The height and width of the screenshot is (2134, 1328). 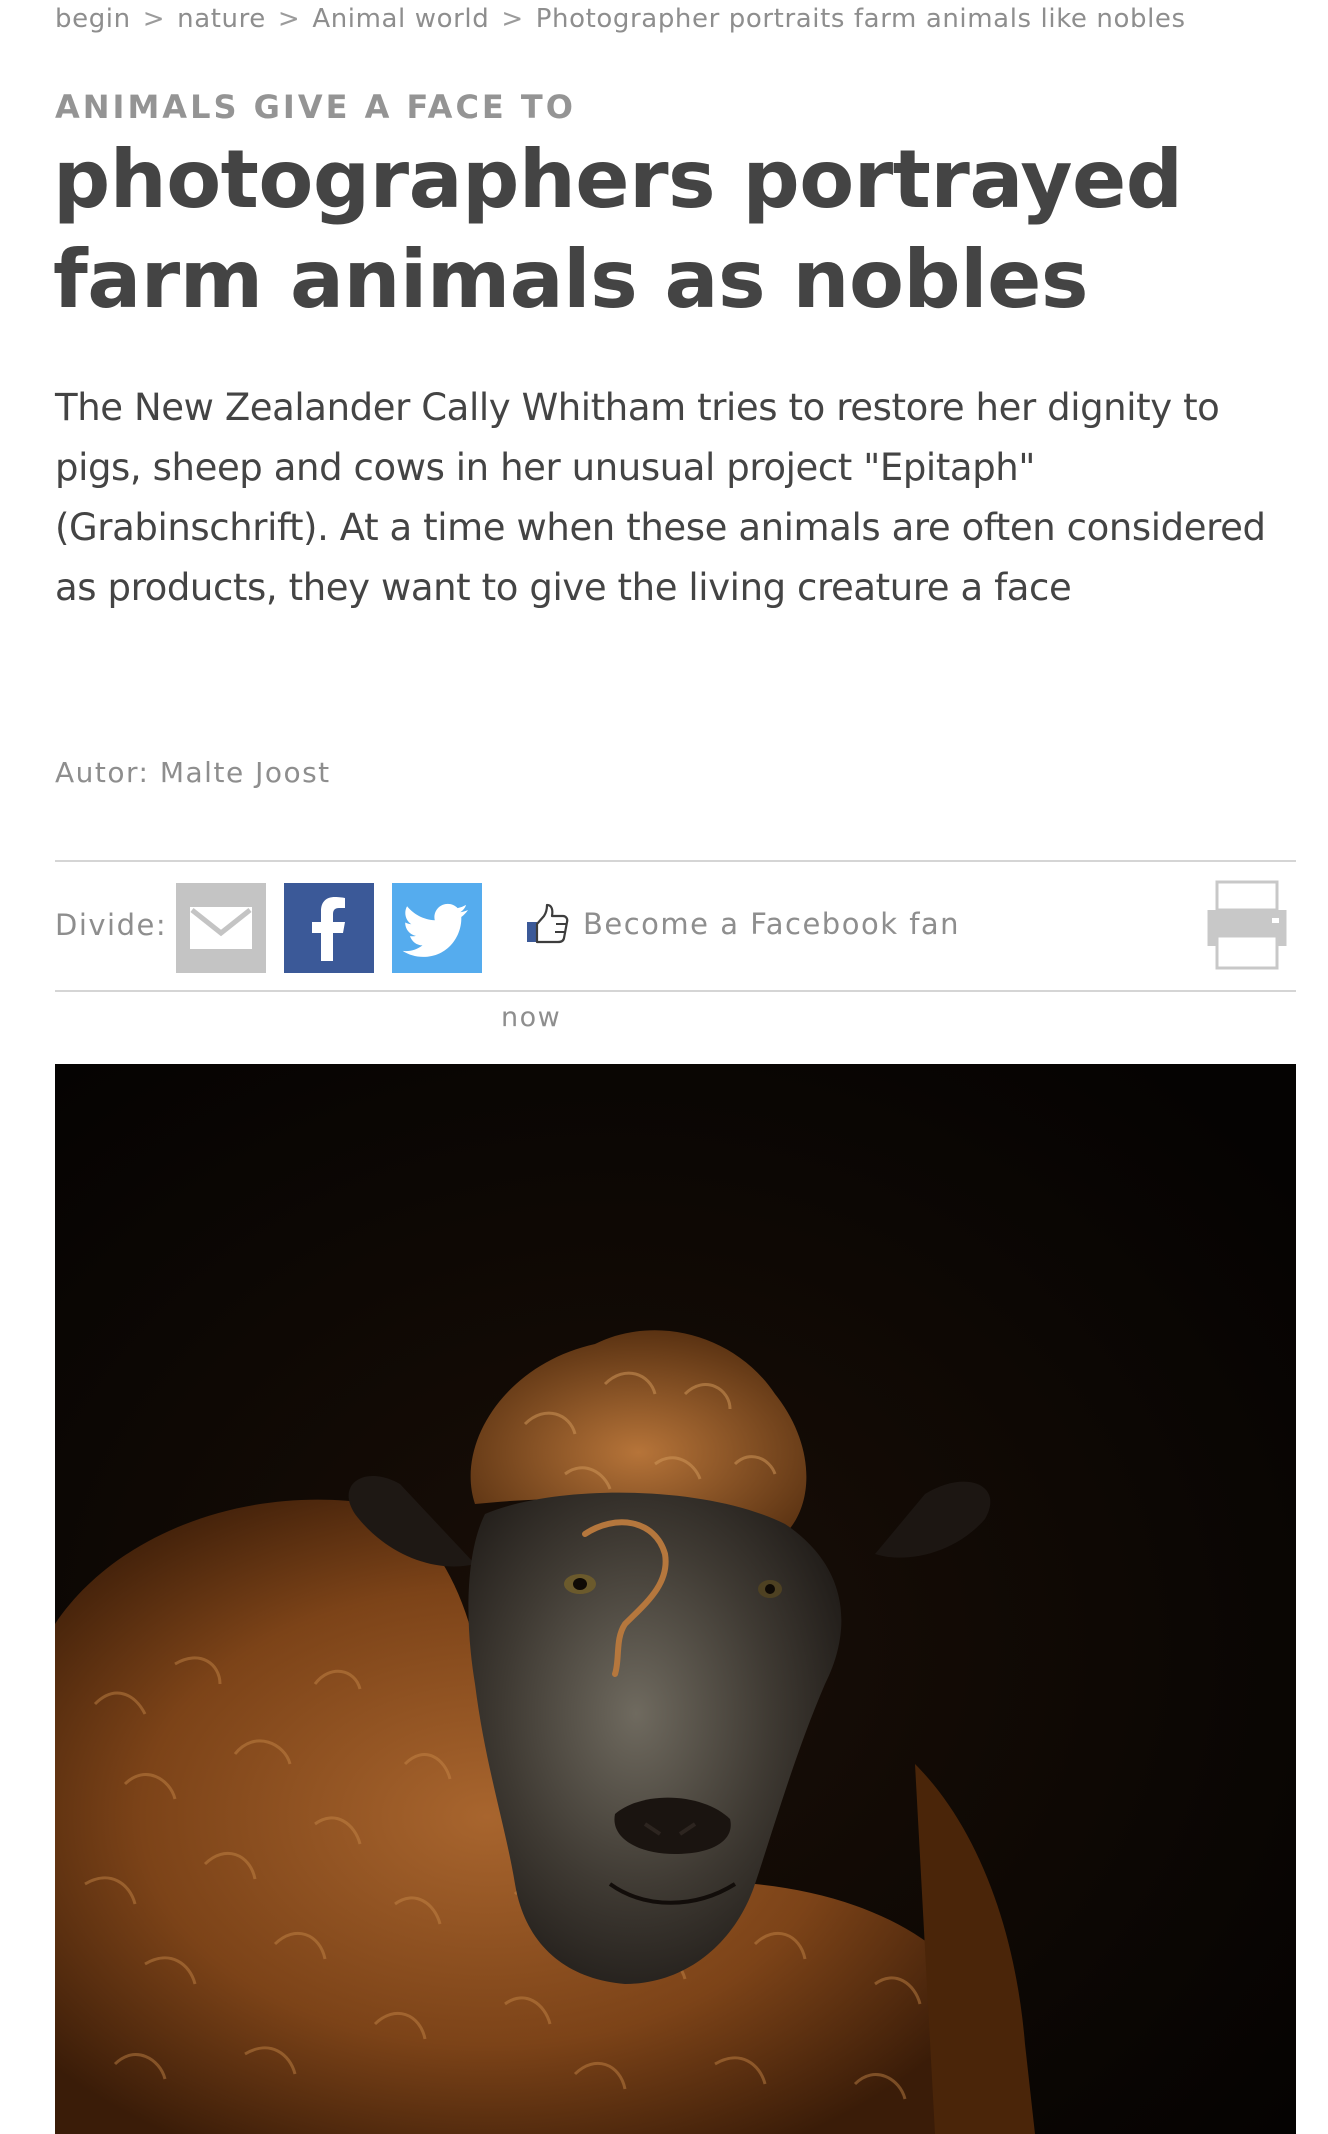 I want to click on share-now-label: now, so click(x=531, y=1017).